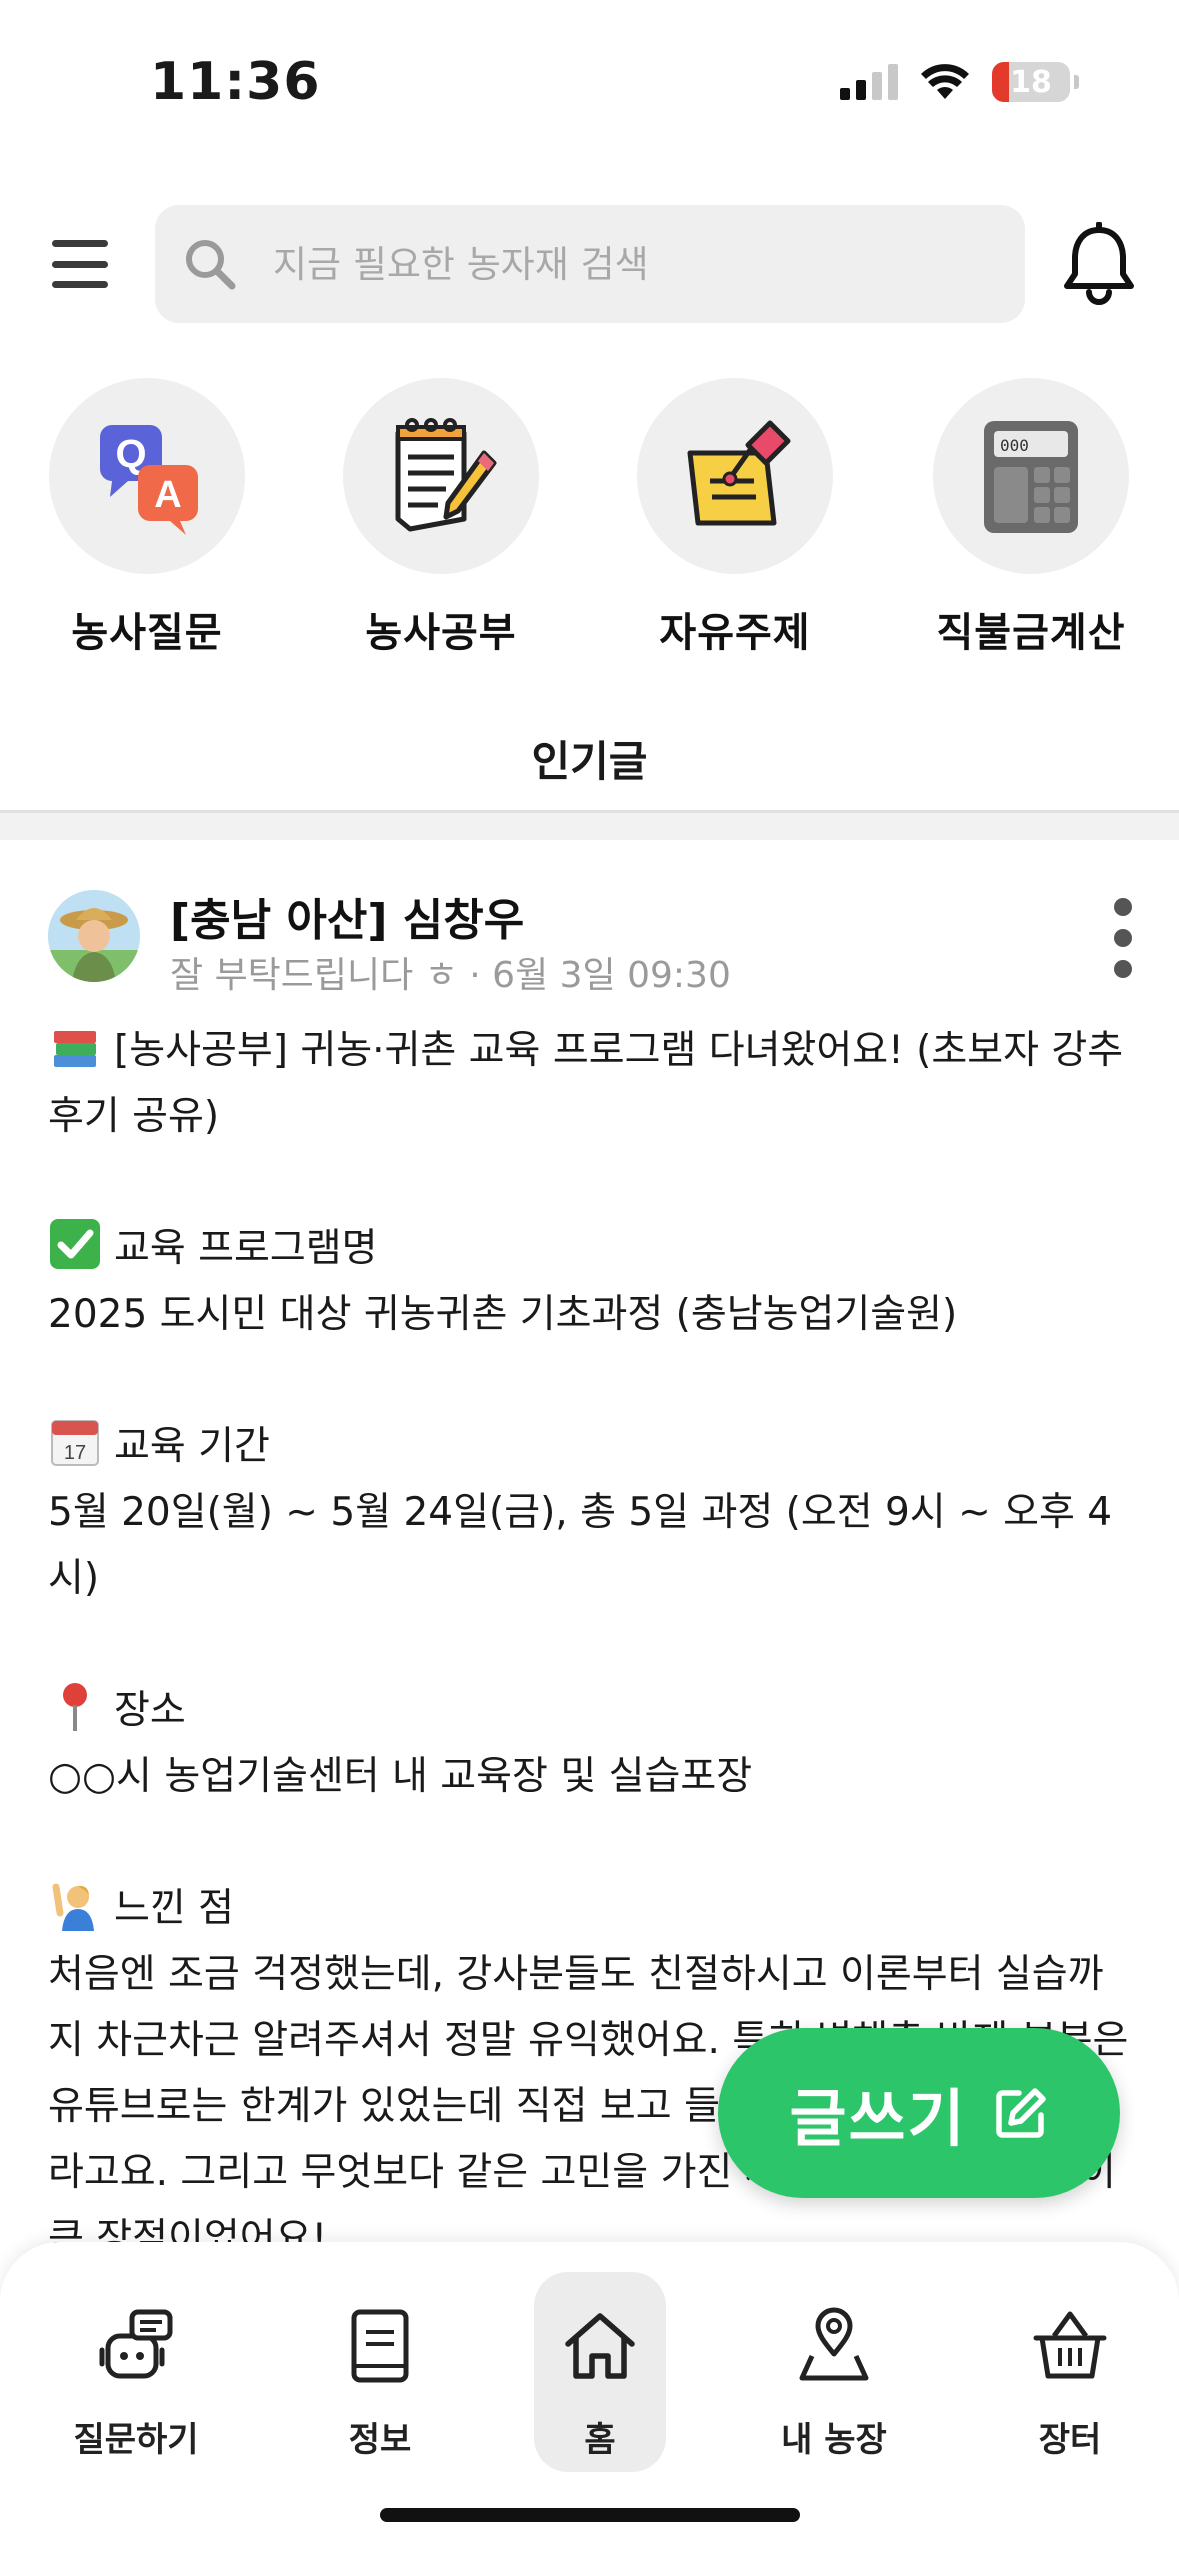  I want to click on battery-icon: 18, so click(1035, 82).